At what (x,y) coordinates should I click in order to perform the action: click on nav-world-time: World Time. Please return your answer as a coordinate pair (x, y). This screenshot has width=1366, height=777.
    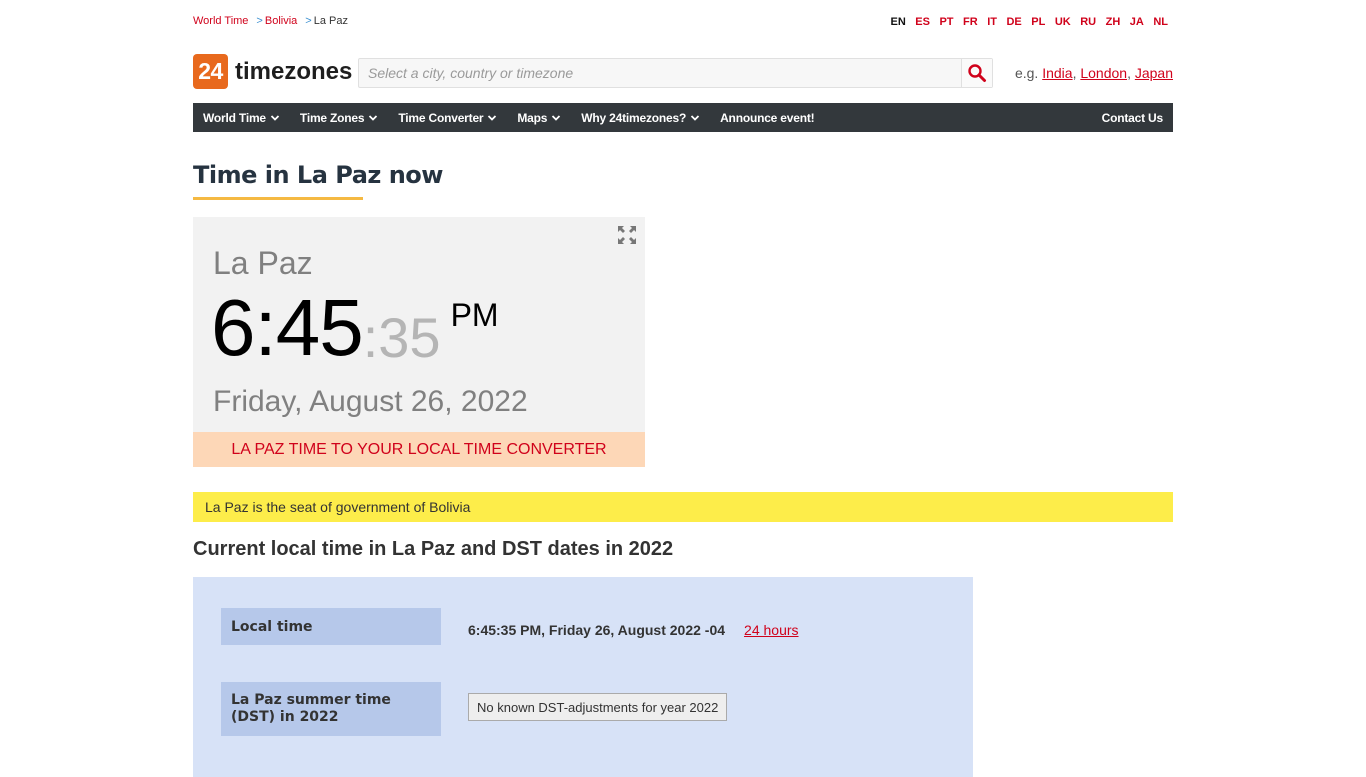
    Looking at the image, I should click on (241, 117).